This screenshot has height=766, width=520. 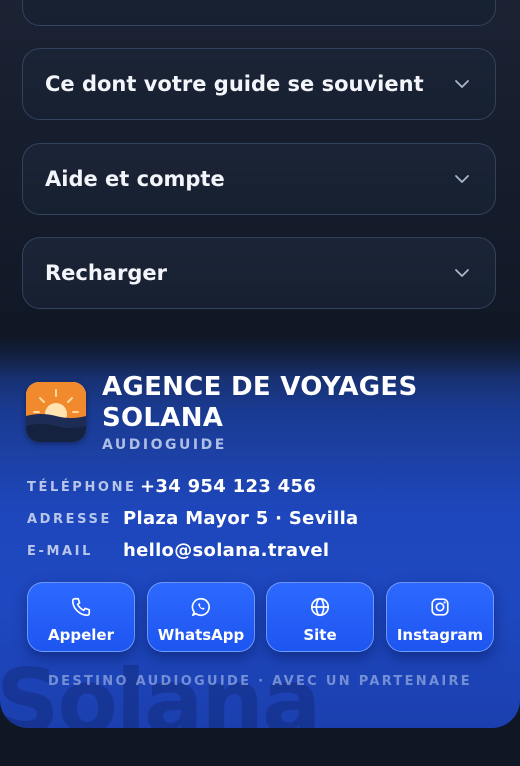 I want to click on sunset-logo-icon, so click(x=56, y=412).